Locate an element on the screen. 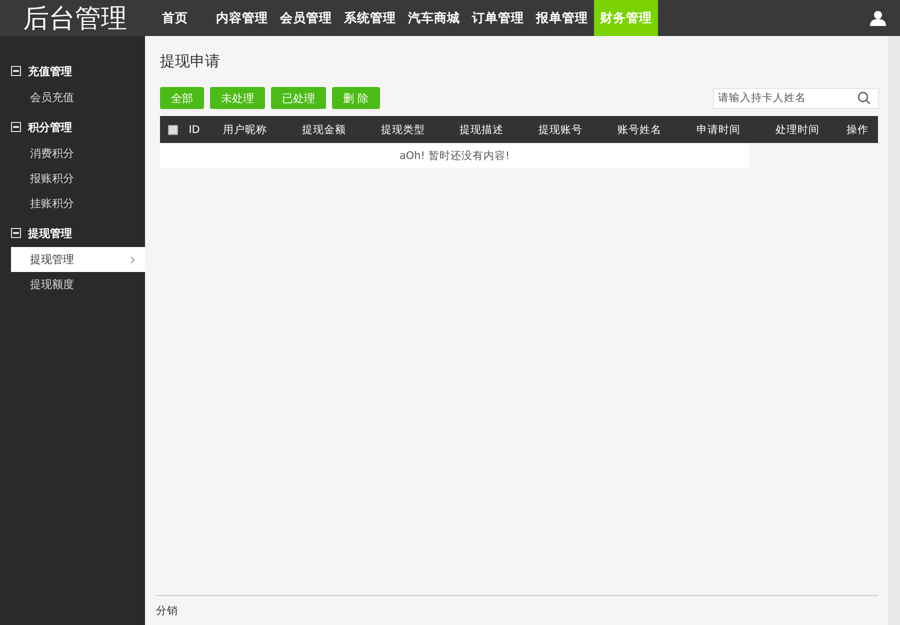 The image size is (900, 625). column-header: 提现类型 is located at coordinates (402, 129).